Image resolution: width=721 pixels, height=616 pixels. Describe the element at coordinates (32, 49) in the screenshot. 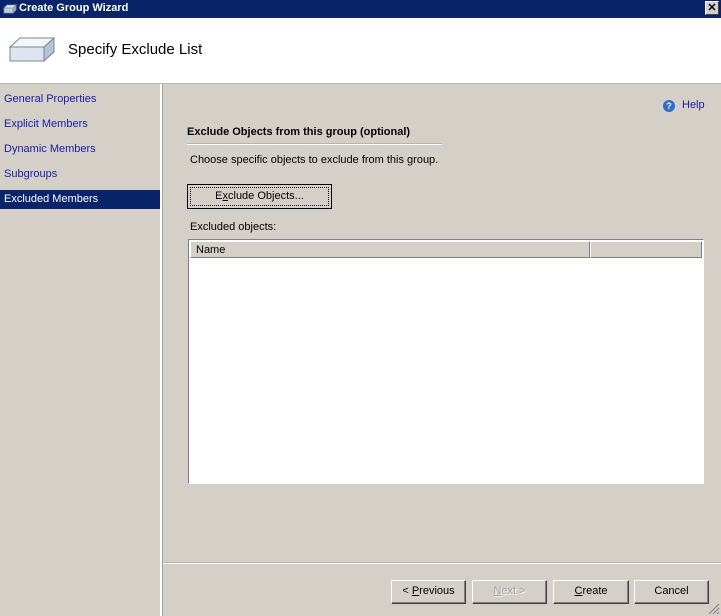

I see `wizard-box-icon` at that location.